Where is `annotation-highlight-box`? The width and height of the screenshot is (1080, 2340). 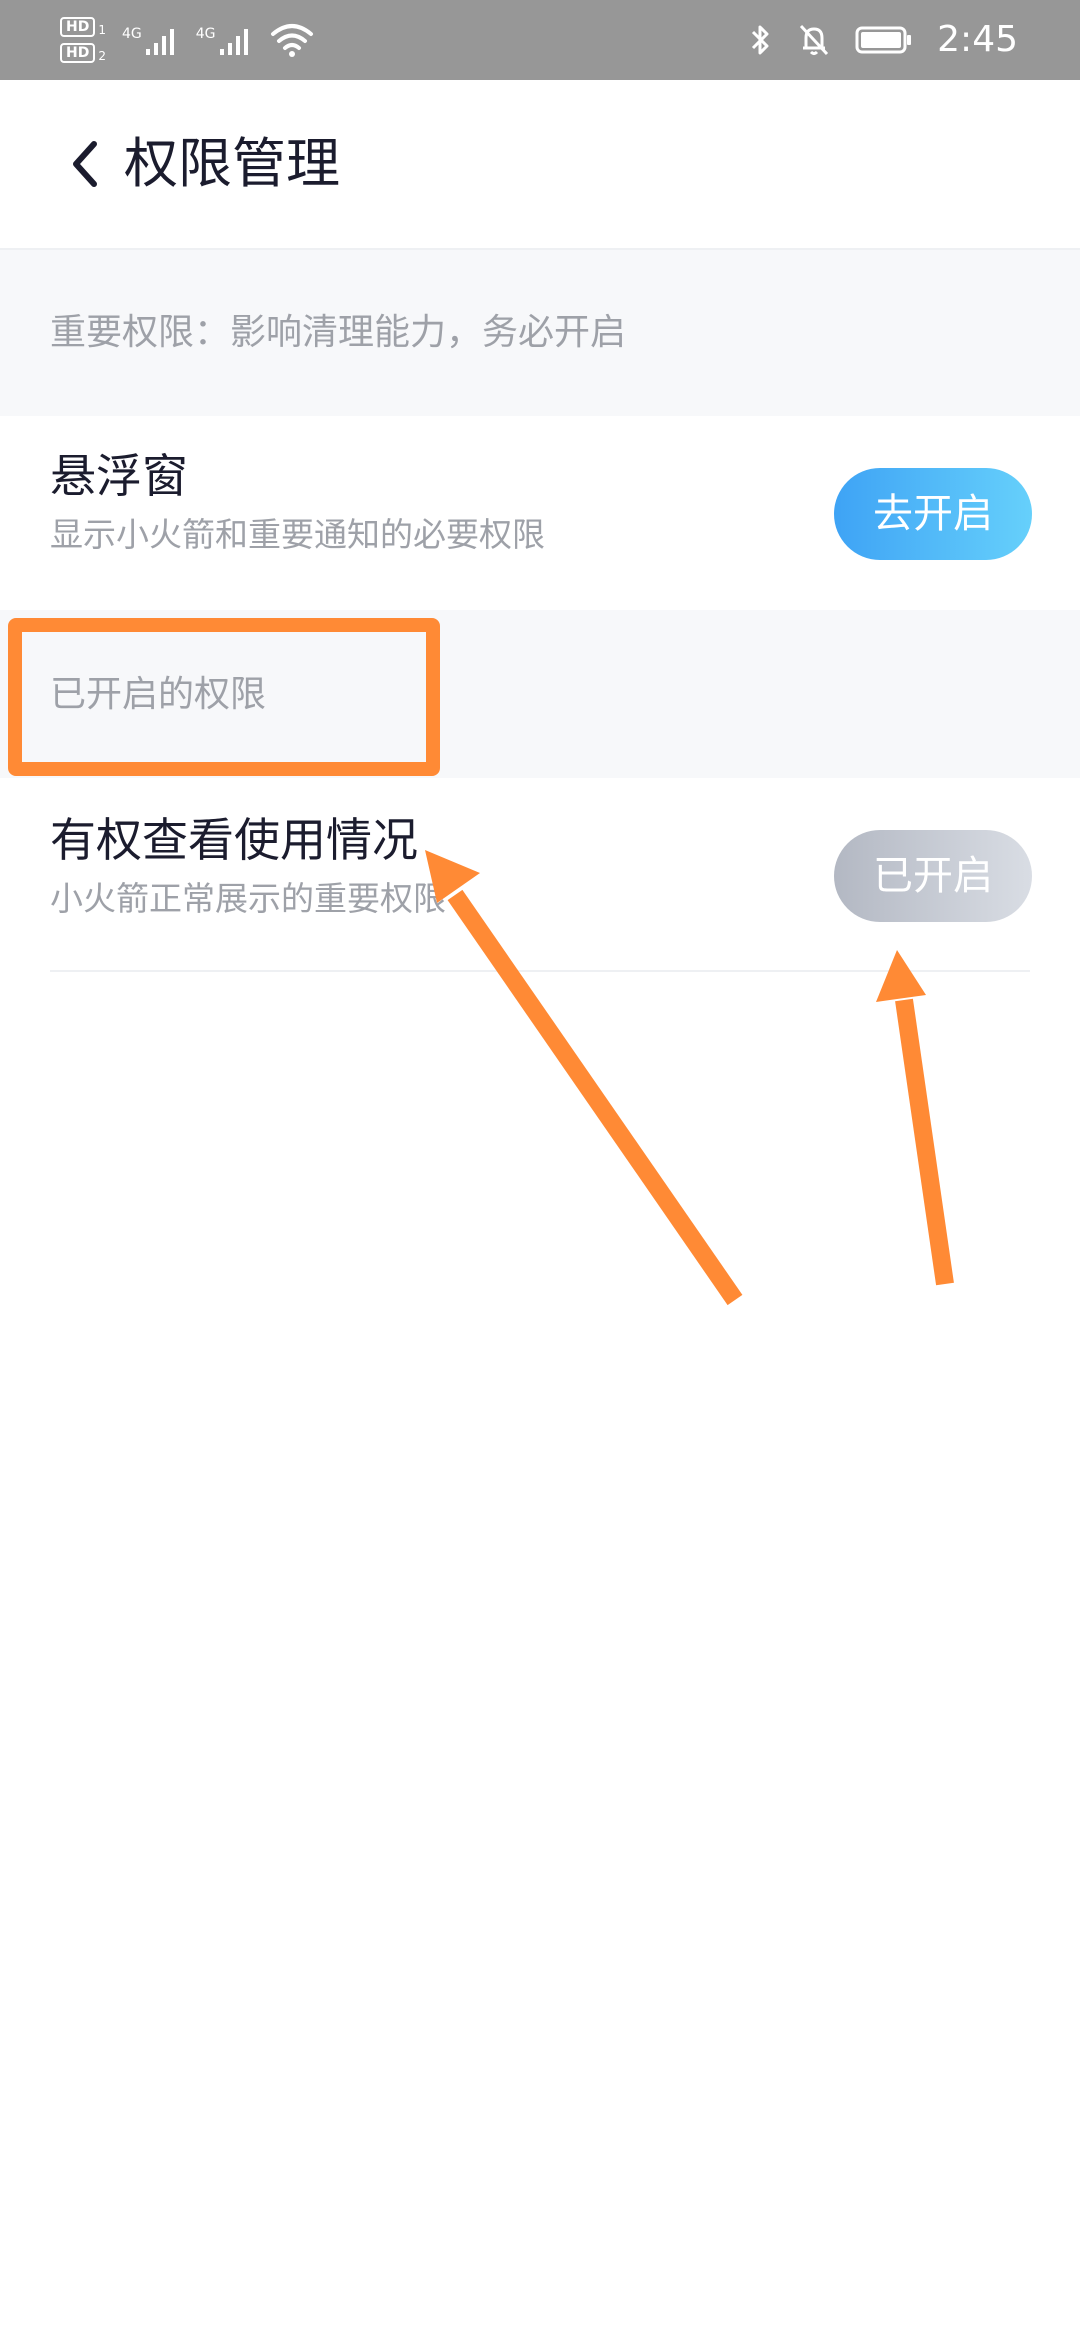 annotation-highlight-box is located at coordinates (224, 697).